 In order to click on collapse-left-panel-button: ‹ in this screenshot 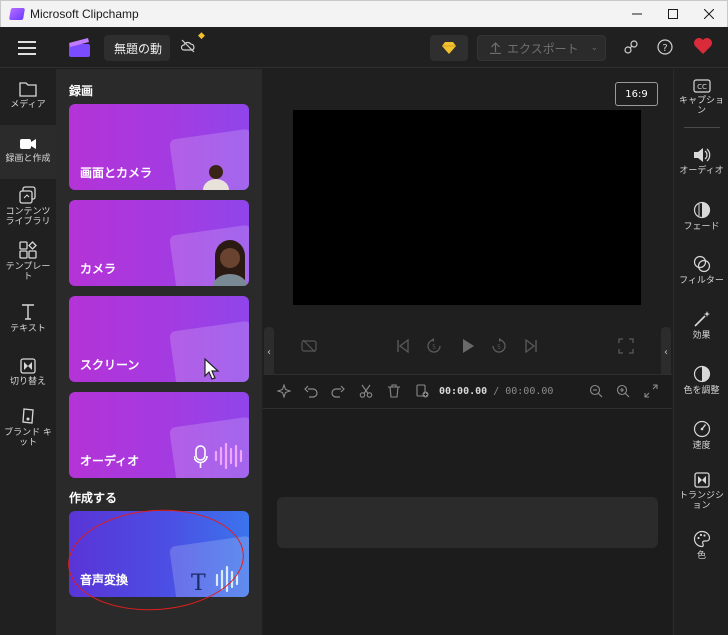, I will do `click(269, 352)`.